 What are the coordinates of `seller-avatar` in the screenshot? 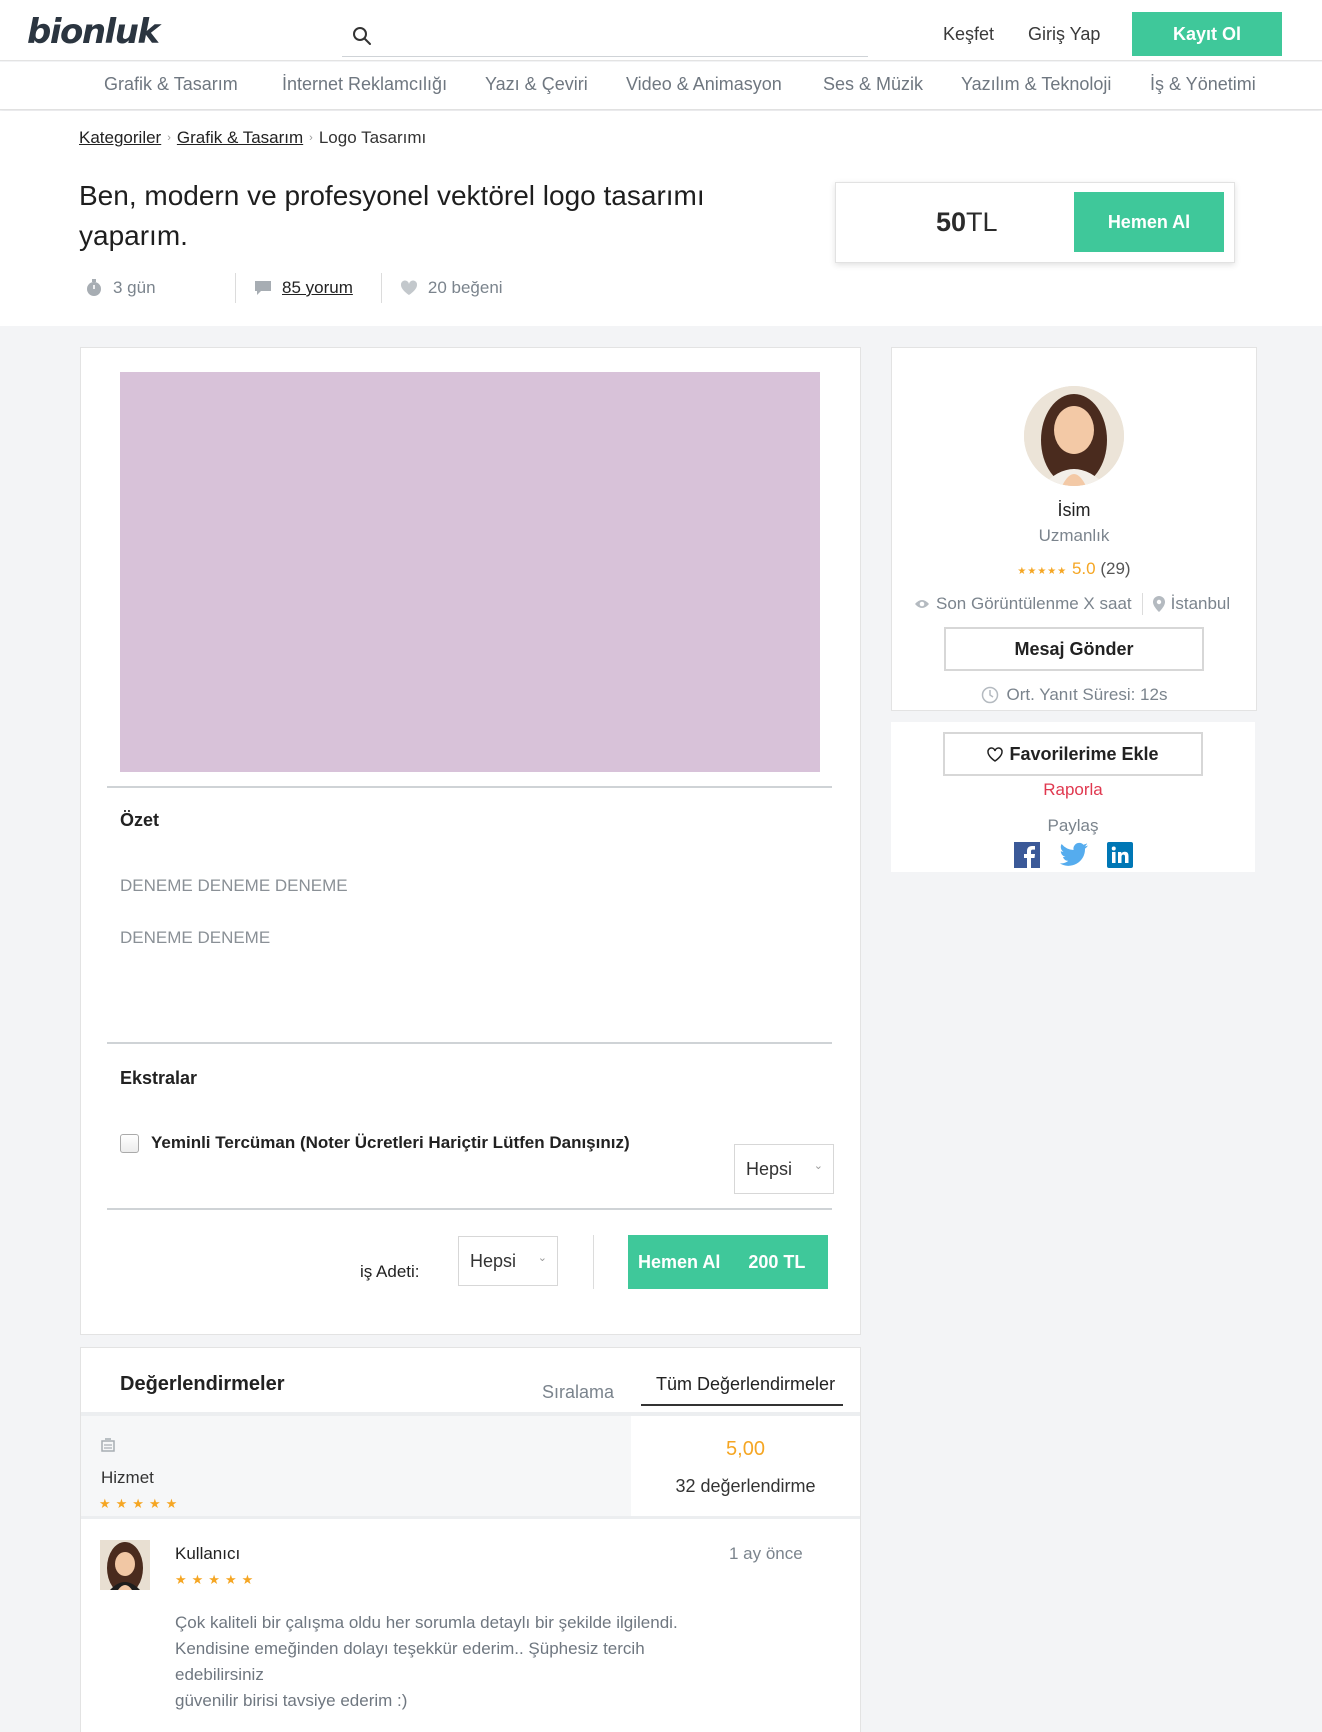 It's located at (1074, 436).